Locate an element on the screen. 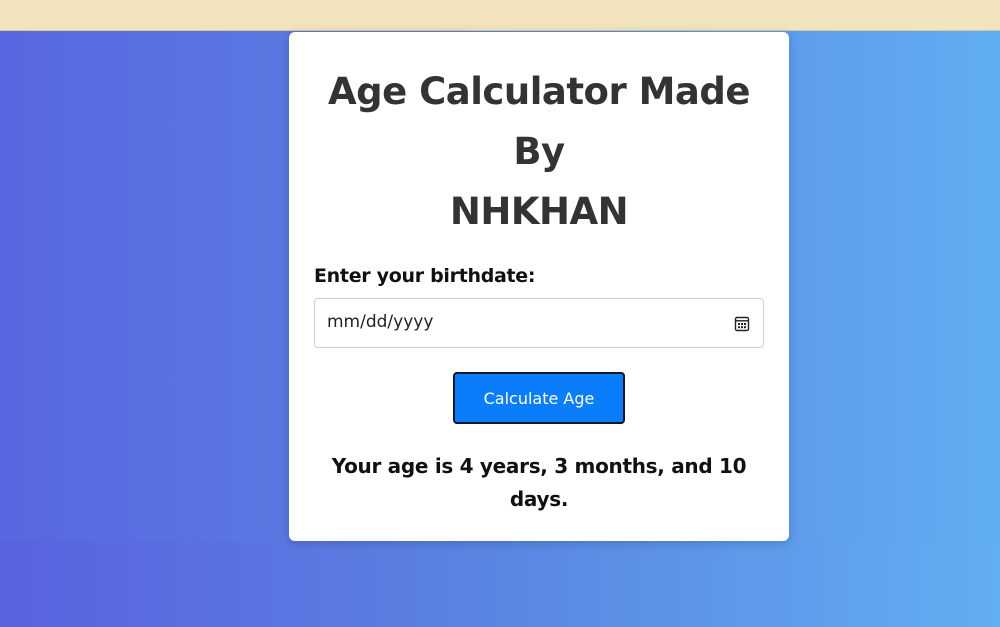  title-line-3: NHKHAN is located at coordinates (539, 211).